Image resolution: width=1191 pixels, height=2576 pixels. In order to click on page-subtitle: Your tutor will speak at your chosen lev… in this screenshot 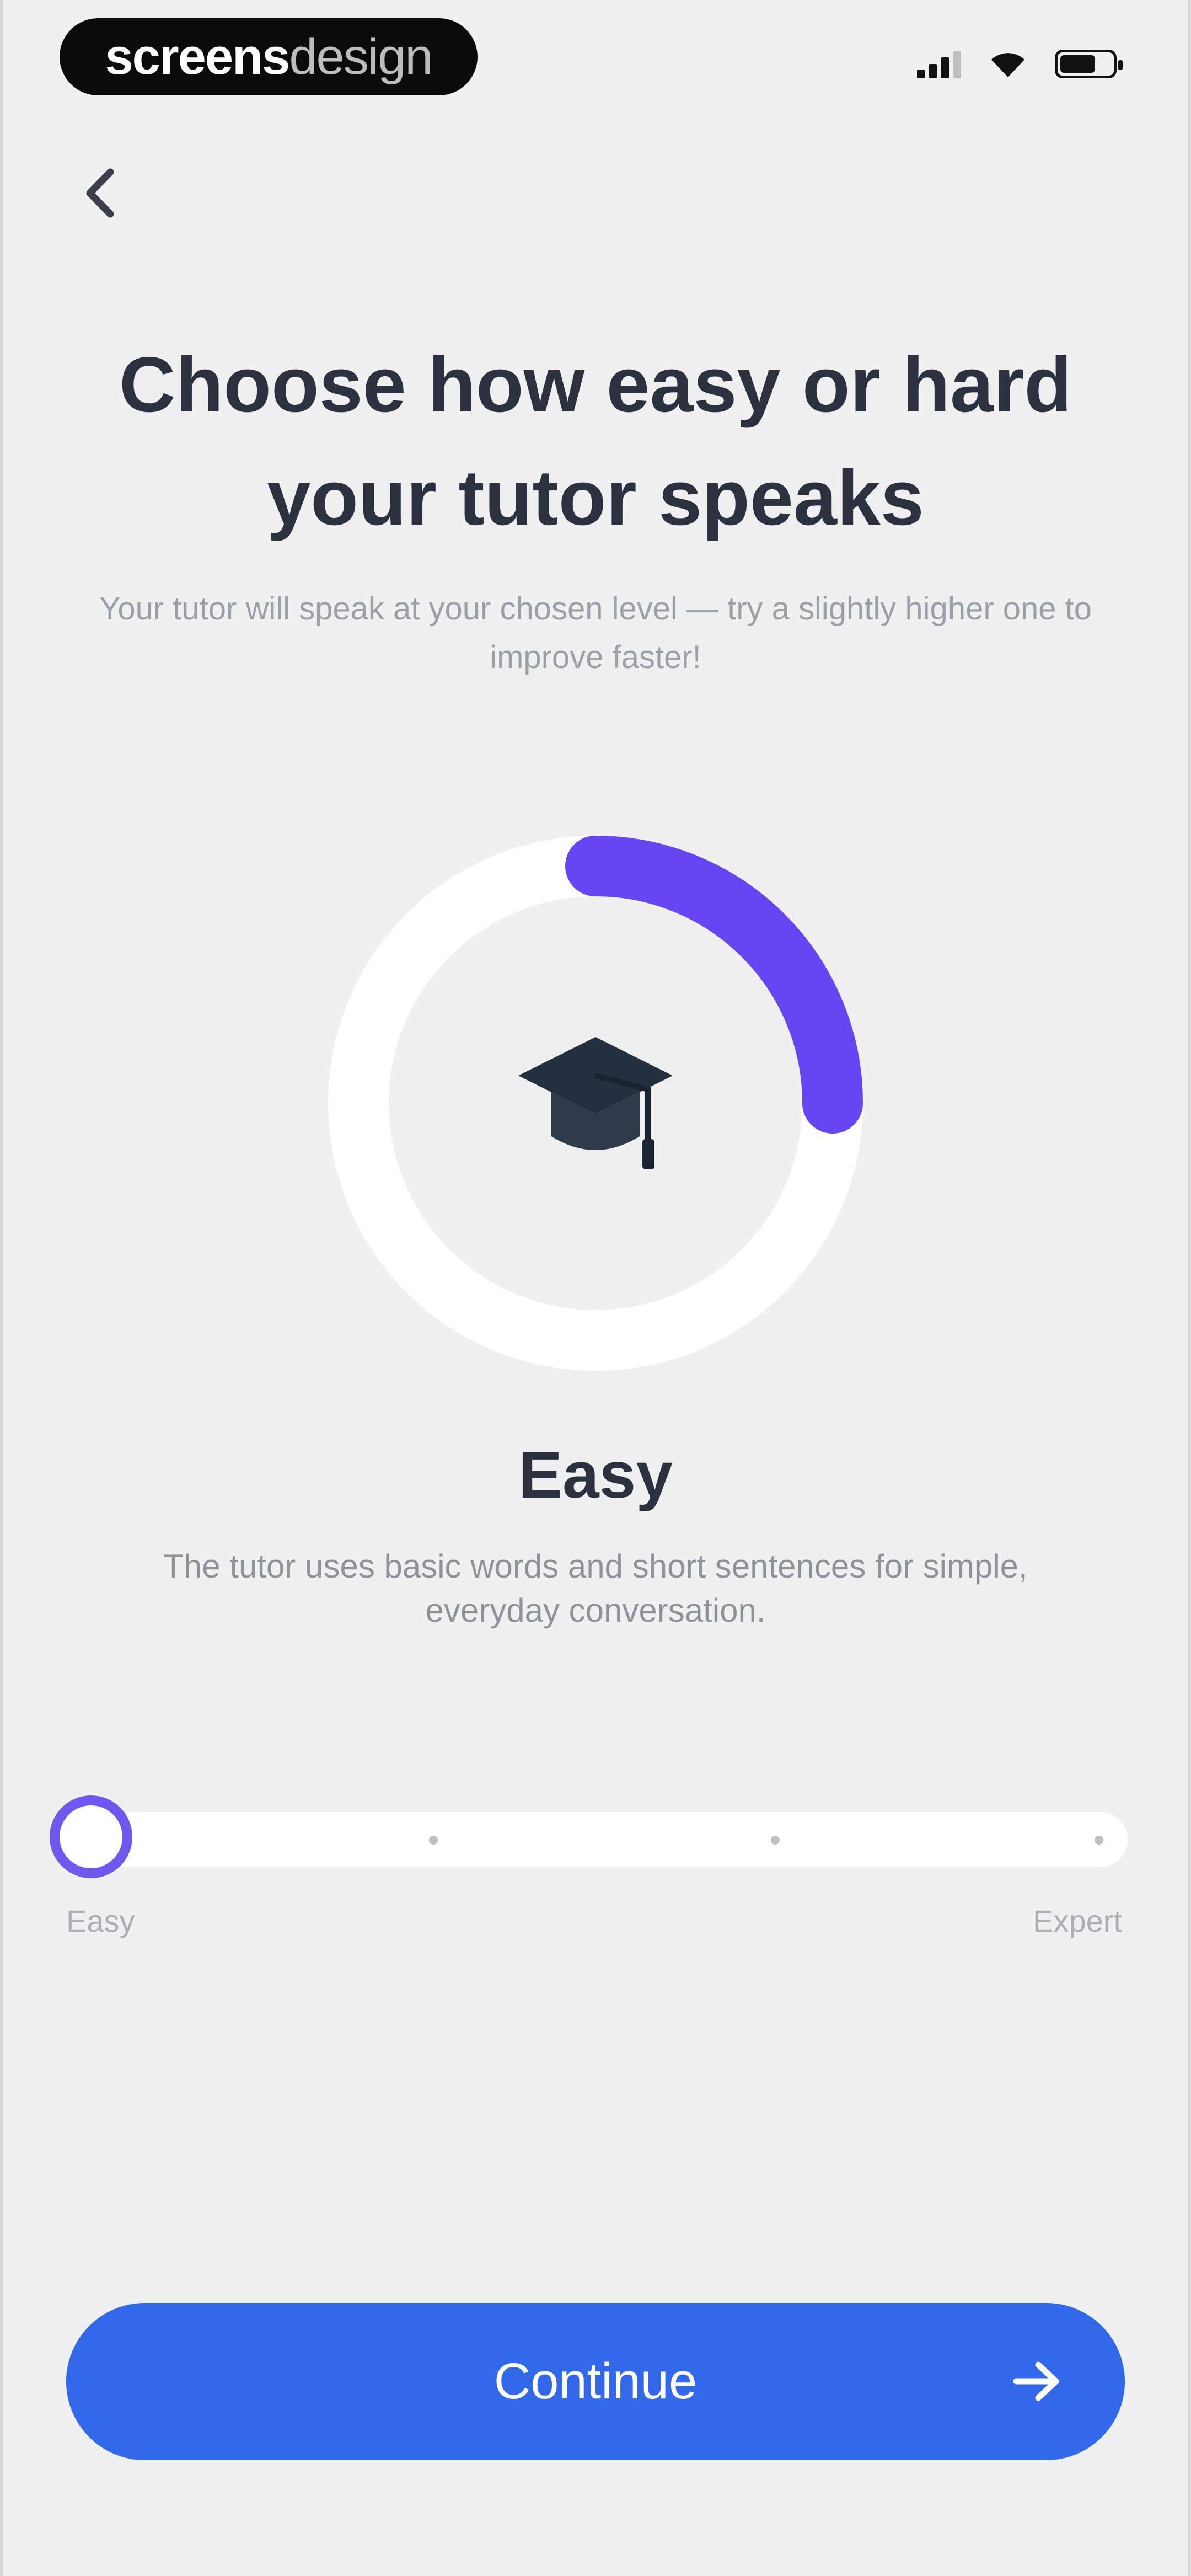, I will do `click(595, 633)`.